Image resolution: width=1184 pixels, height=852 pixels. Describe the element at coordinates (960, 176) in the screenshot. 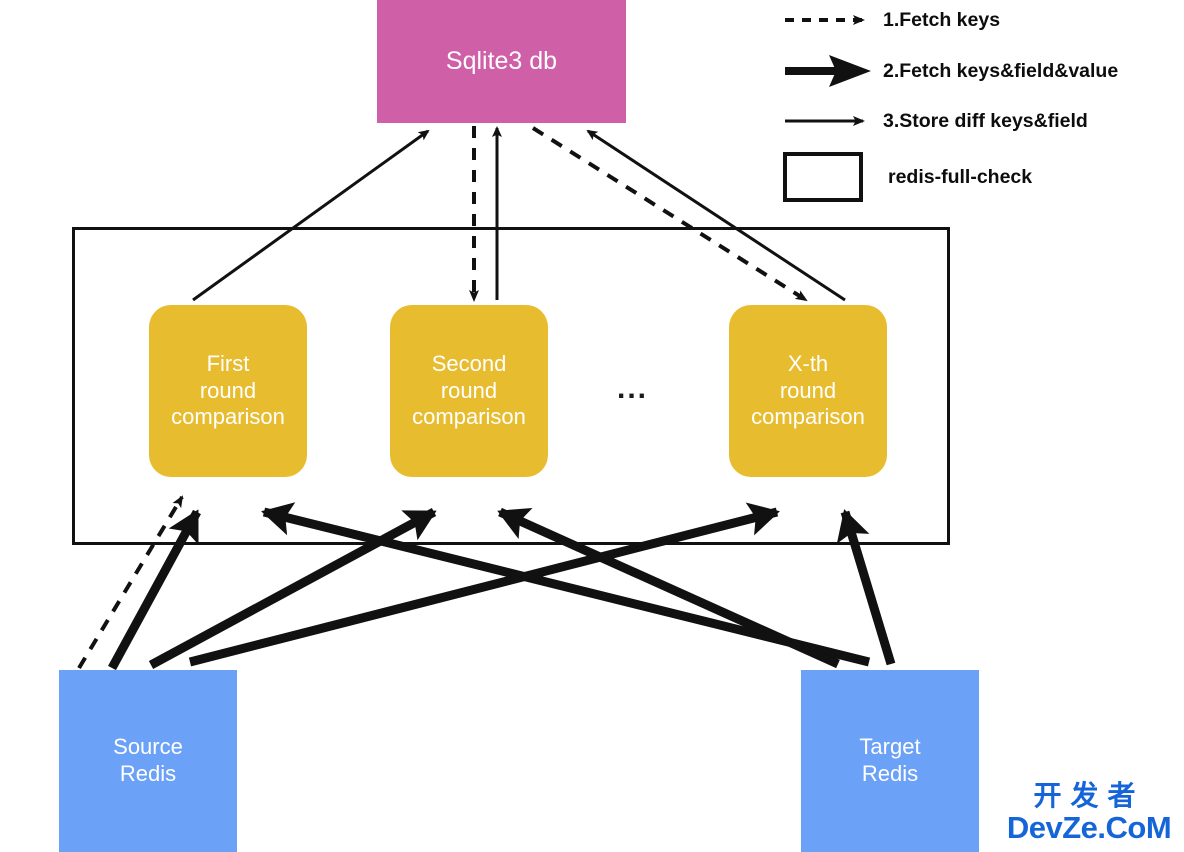

I see `legend-item-redis-full-check-label: redis-full-check` at that location.